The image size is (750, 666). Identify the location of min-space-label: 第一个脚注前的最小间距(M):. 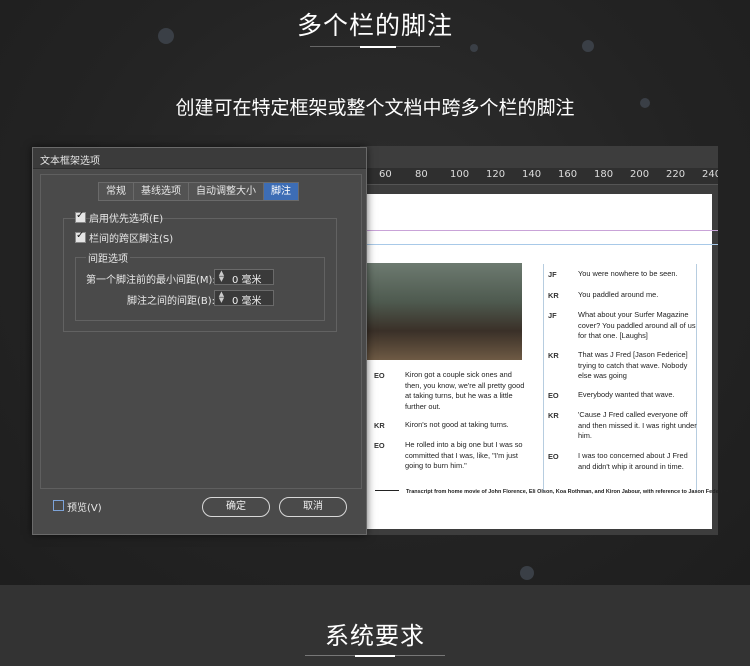
(151, 280).